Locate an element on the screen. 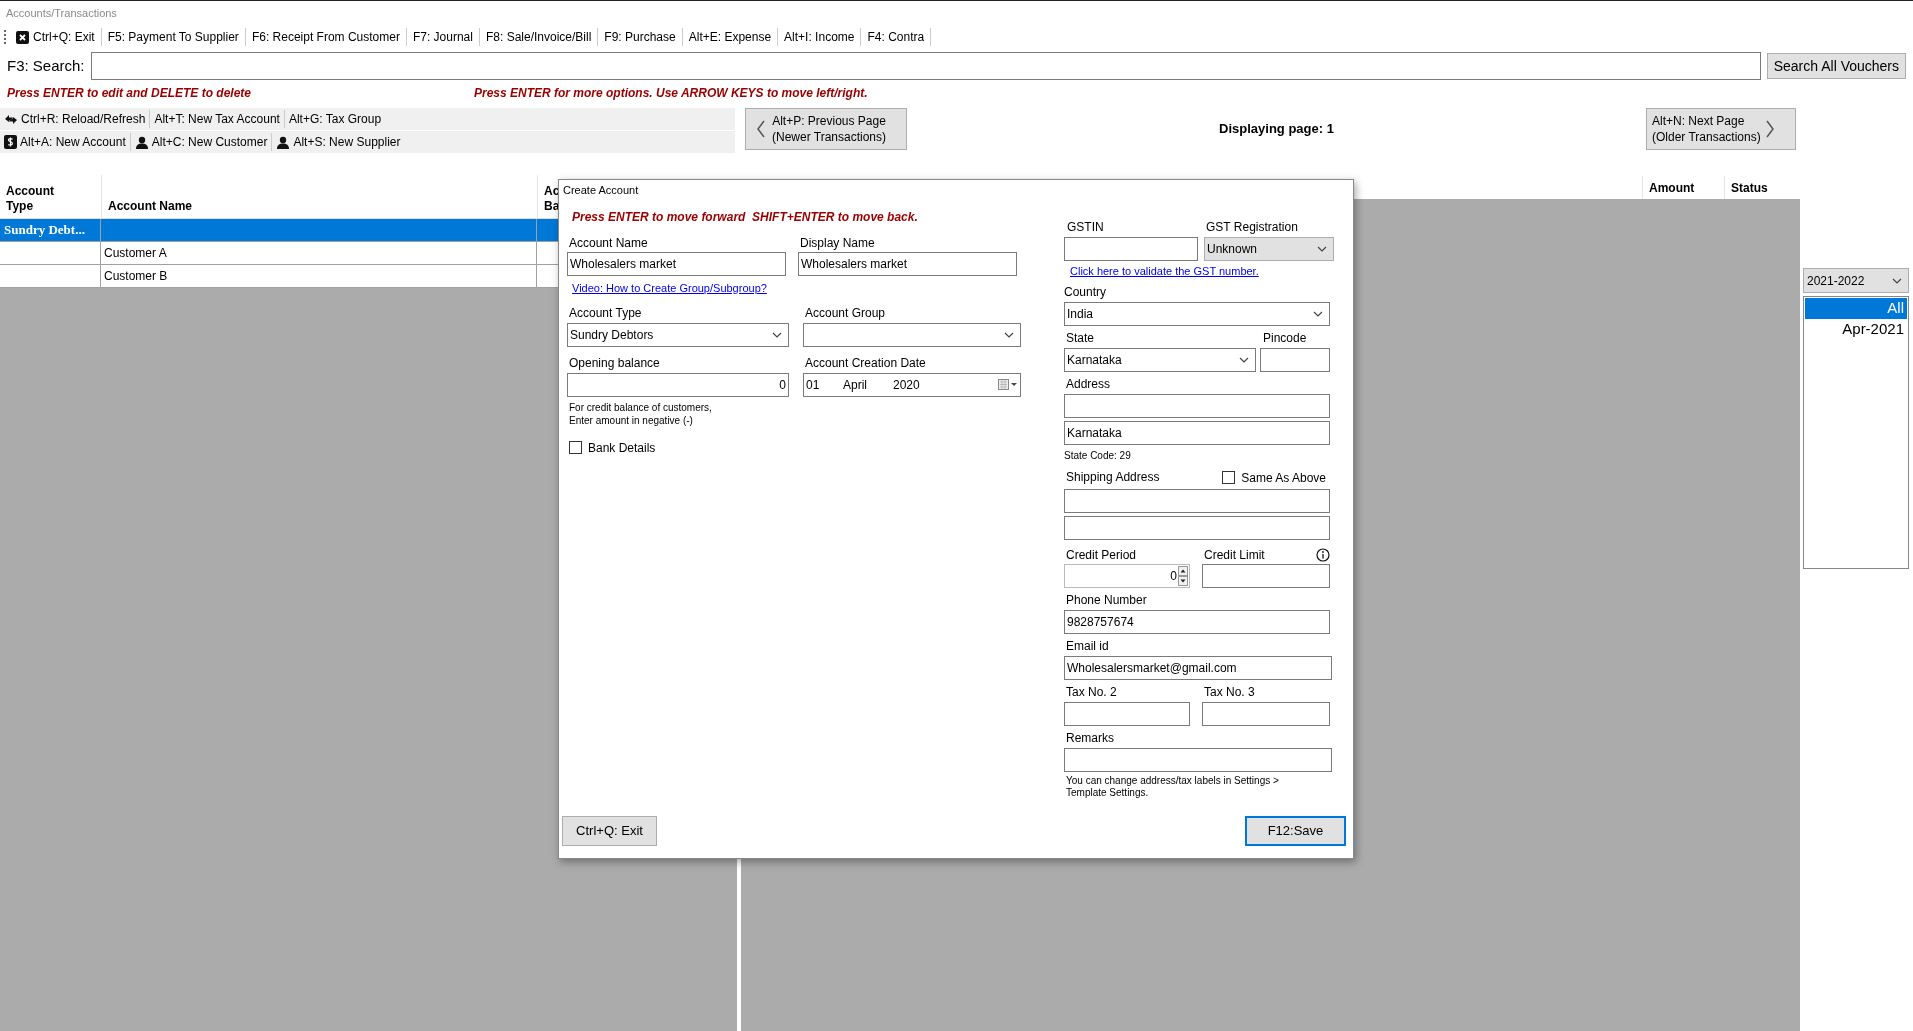  field-label: Account Group is located at coordinates (846, 313).